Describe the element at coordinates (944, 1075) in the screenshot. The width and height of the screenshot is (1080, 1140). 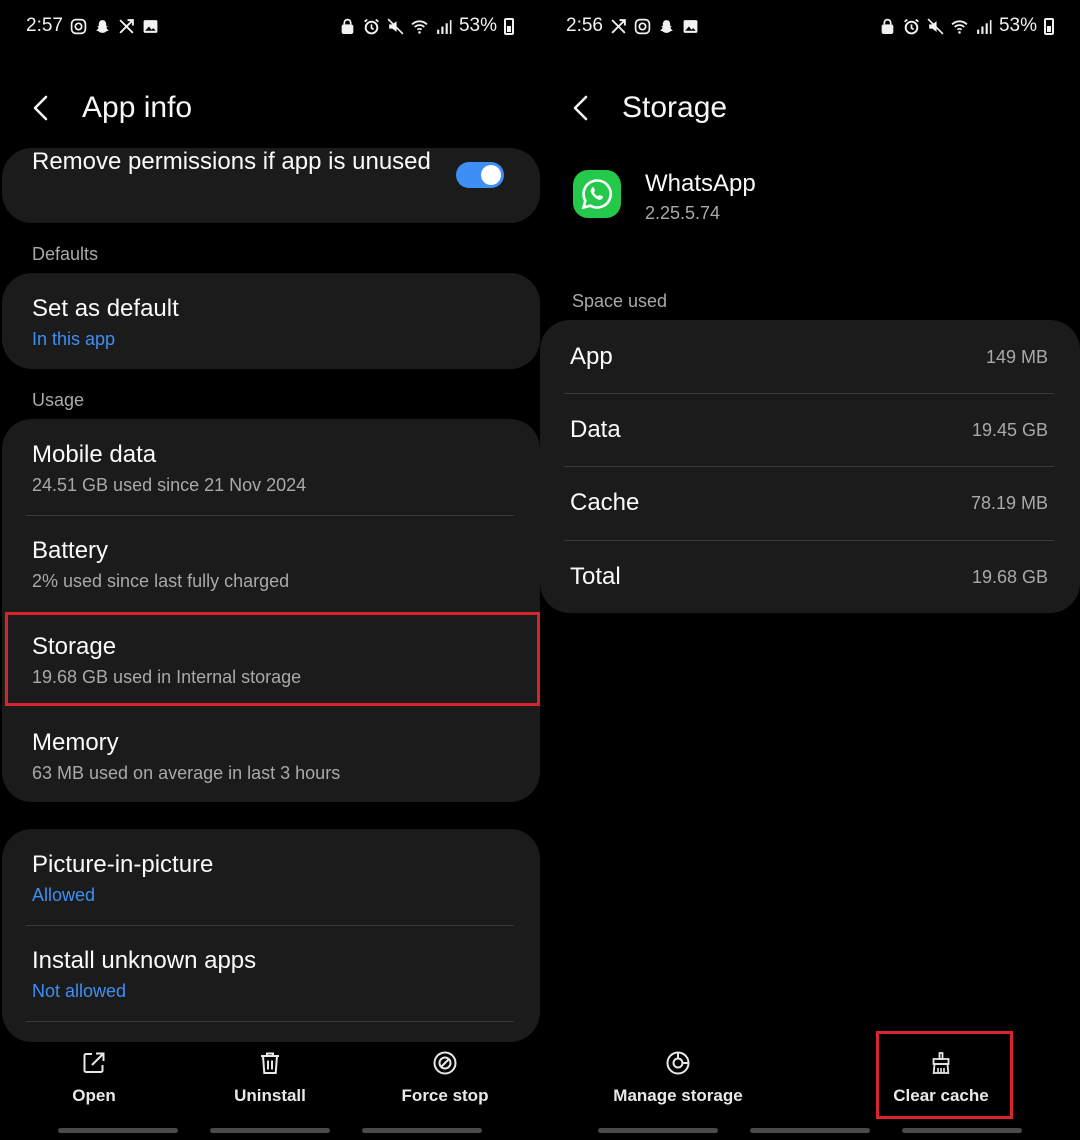
I see `clear-cache-highlight-box` at that location.